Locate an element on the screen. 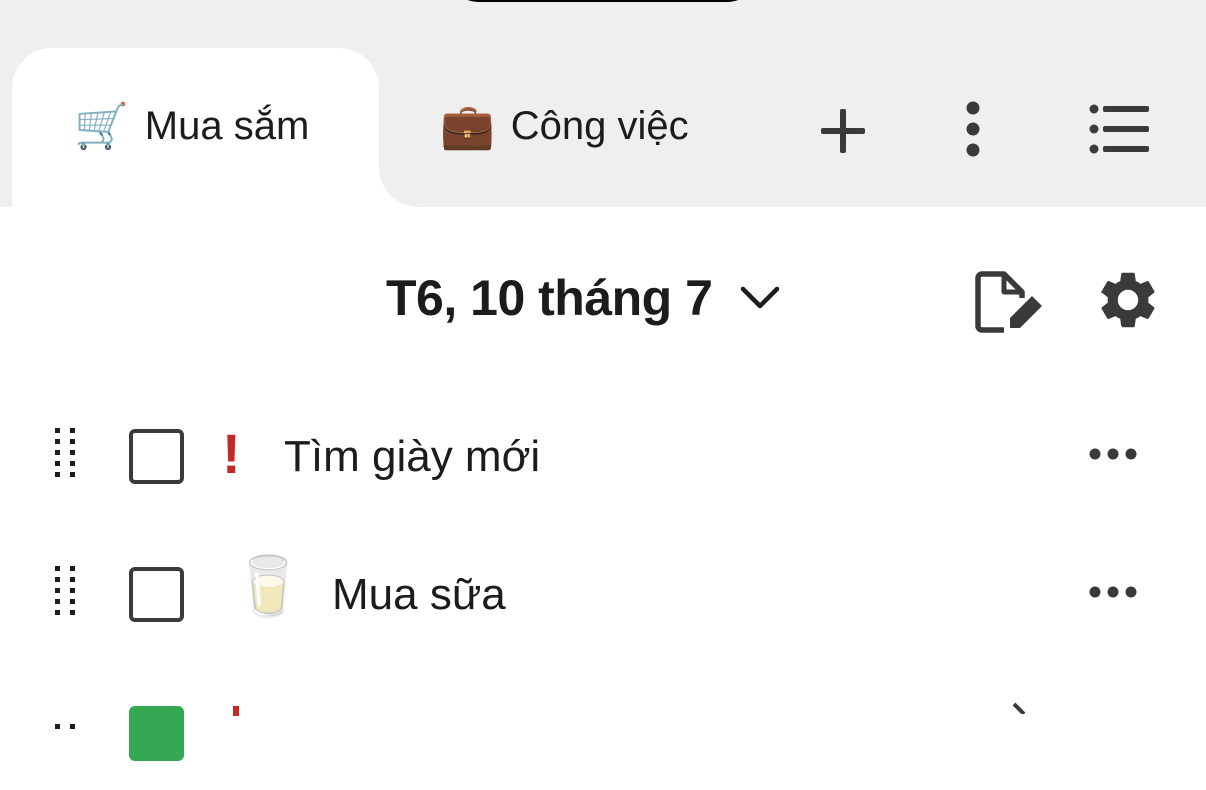  edit-note-icon is located at coordinates (1008, 302).